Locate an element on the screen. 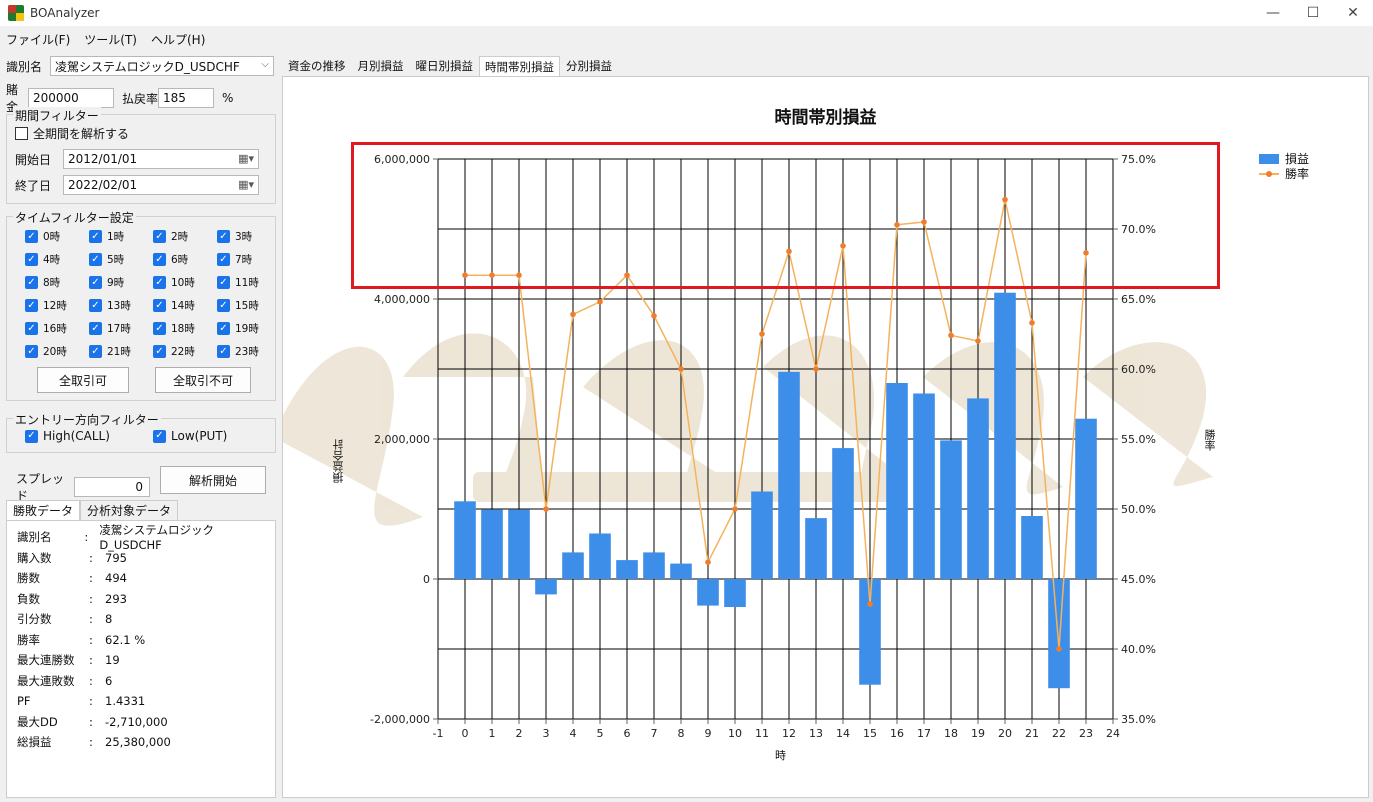 The image size is (1373, 802). tab-fund-trend: 資金の推移 is located at coordinates (317, 66).